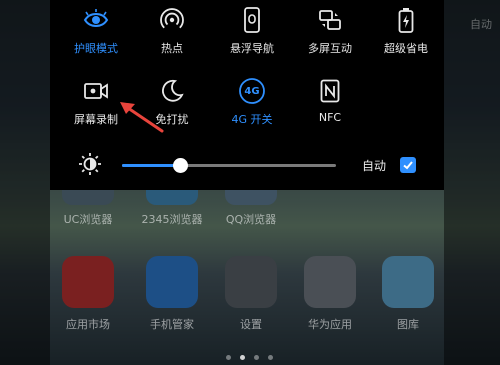  What do you see at coordinates (96, 48) in the screenshot?
I see `tile-label: 护眼模式` at bounding box center [96, 48].